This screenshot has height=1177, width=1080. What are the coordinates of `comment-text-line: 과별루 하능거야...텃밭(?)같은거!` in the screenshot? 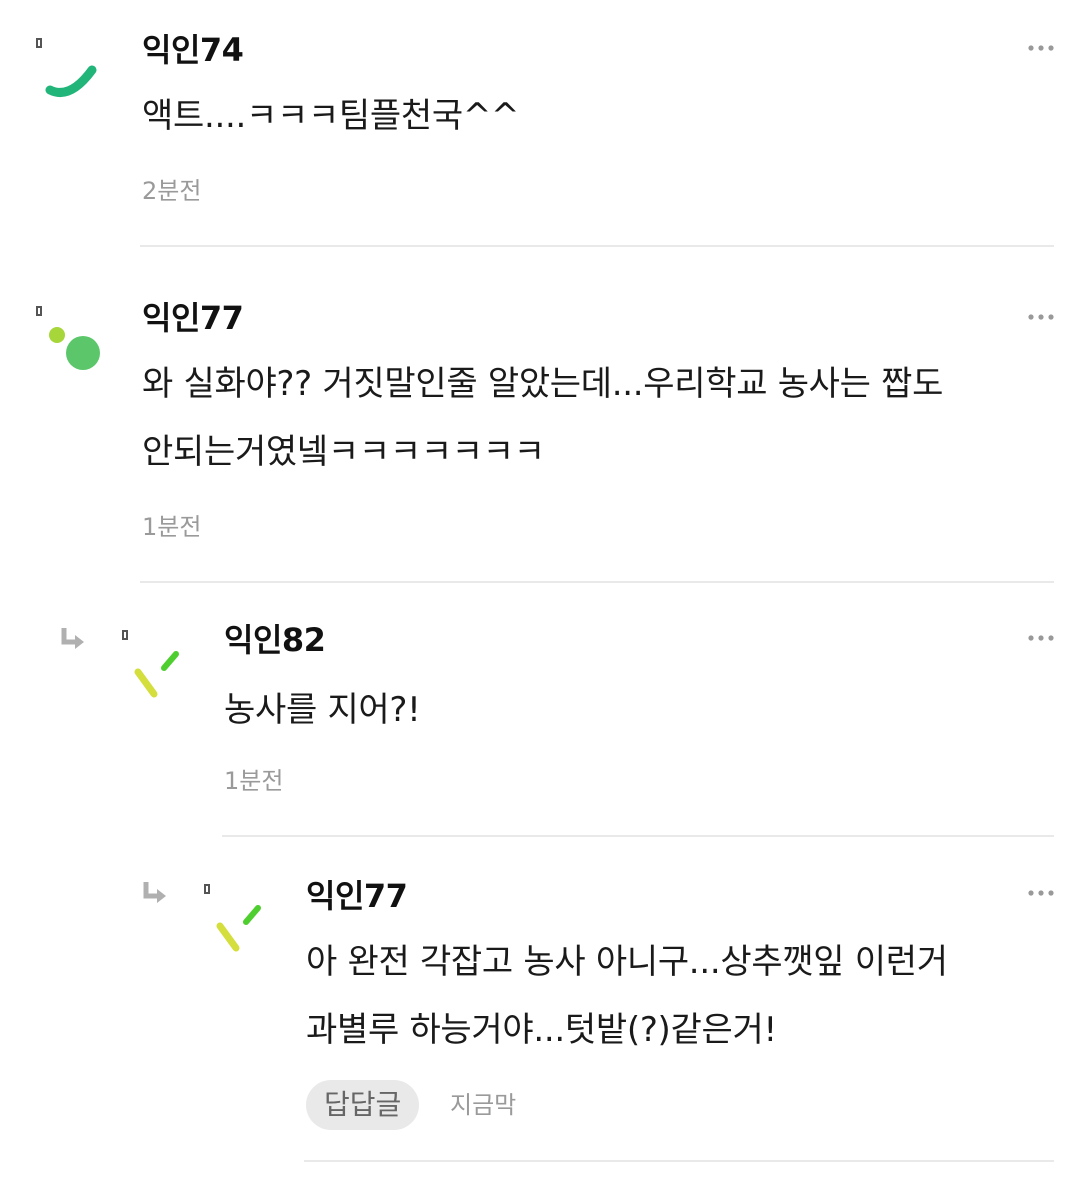 It's located at (541, 1030).